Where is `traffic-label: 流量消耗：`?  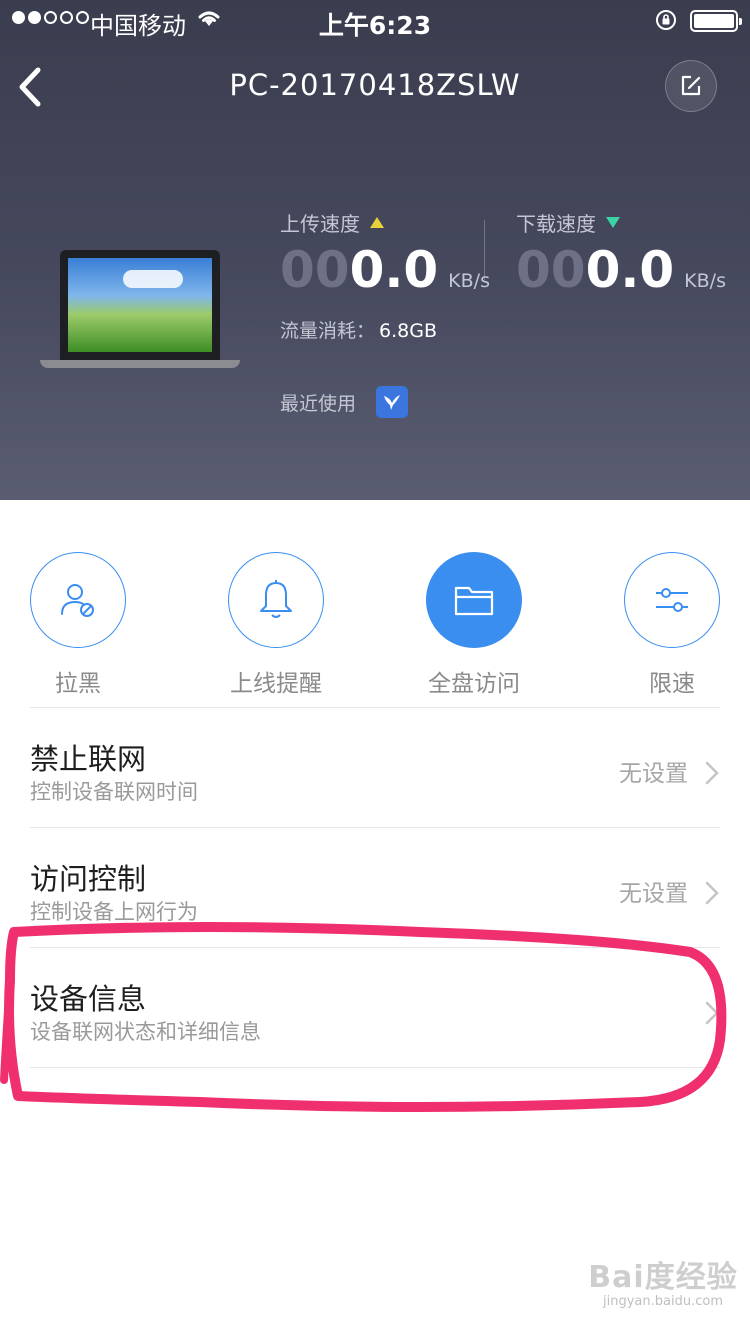 traffic-label: 流量消耗： is located at coordinates (328, 331).